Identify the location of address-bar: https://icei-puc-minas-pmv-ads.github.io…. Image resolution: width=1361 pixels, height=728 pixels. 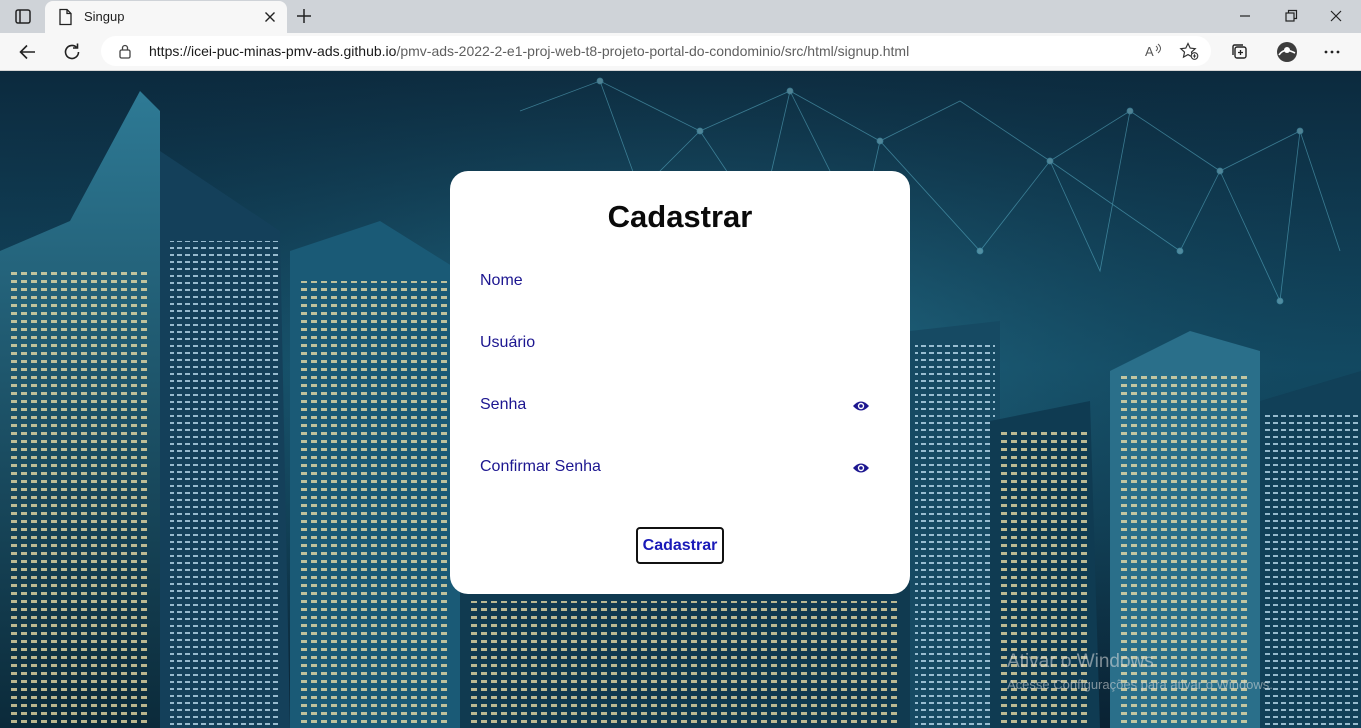
(656, 51).